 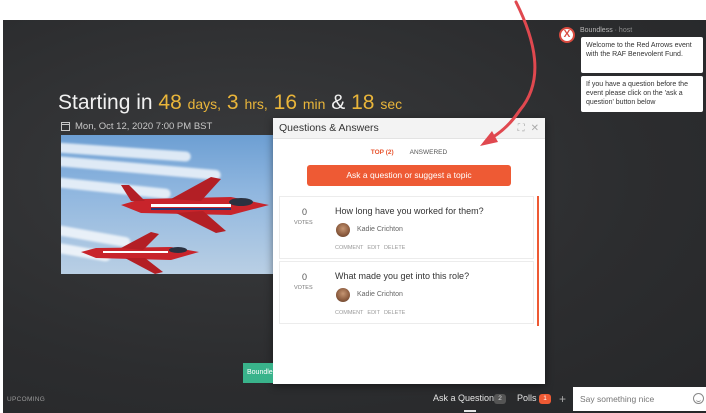 I want to click on event-date-text: Mon, Oct 12, 2020 7:00 PM BST, so click(x=144, y=126).